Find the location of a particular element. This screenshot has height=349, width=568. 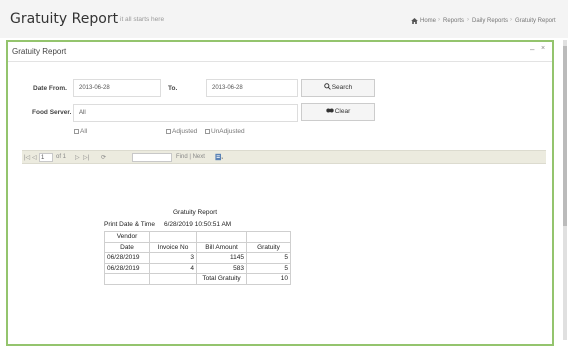

food-server-select: All is located at coordinates (214, 113).